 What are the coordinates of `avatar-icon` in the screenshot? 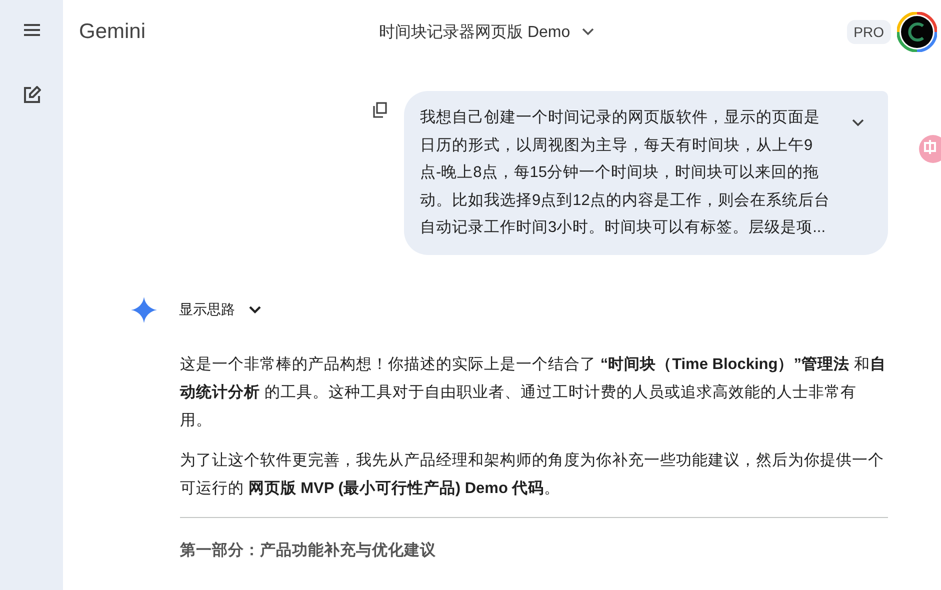 It's located at (917, 32).